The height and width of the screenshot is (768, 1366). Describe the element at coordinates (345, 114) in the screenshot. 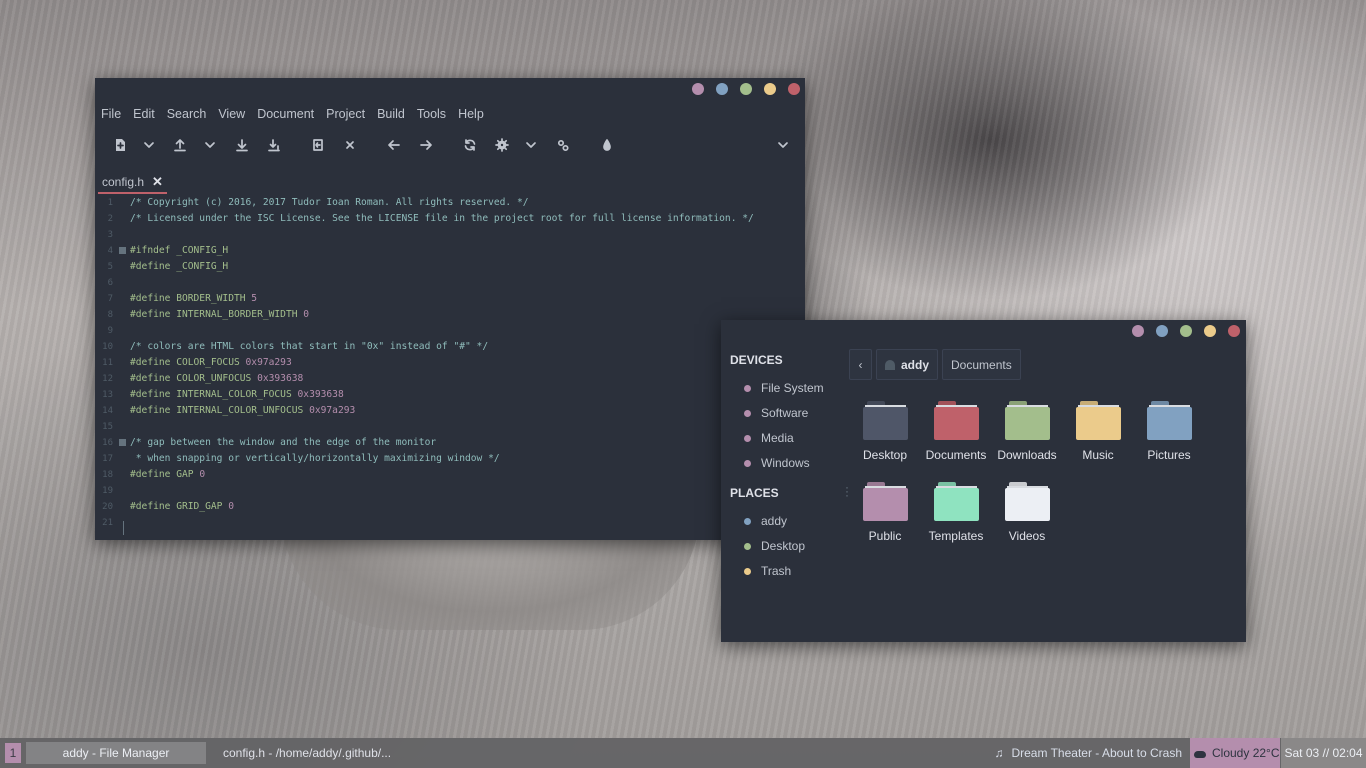

I see `menu-project: Project` at that location.